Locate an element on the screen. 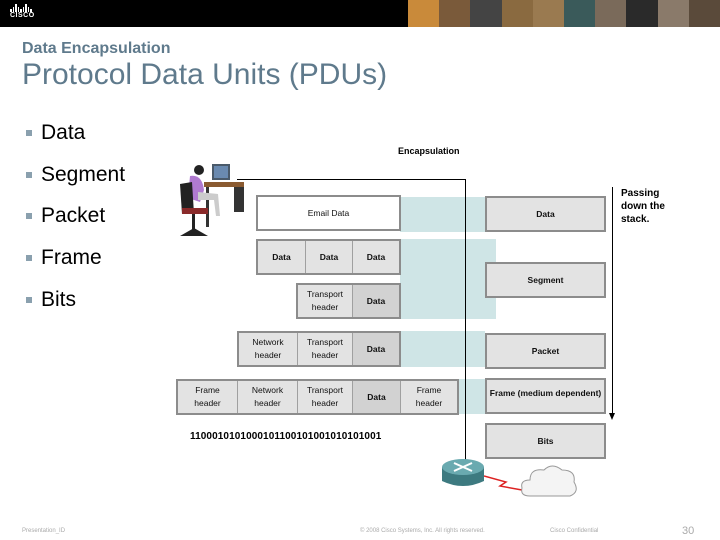 This screenshot has height=540, width=720. header-photo-strip is located at coordinates (564, 13).